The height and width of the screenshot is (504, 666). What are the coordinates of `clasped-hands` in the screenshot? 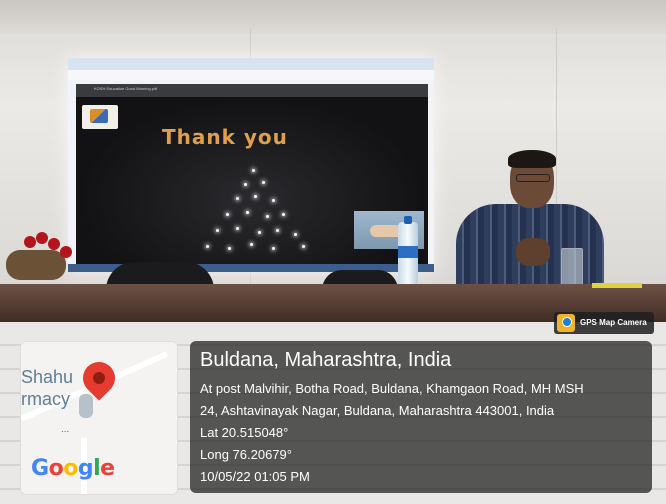 It's located at (533, 252).